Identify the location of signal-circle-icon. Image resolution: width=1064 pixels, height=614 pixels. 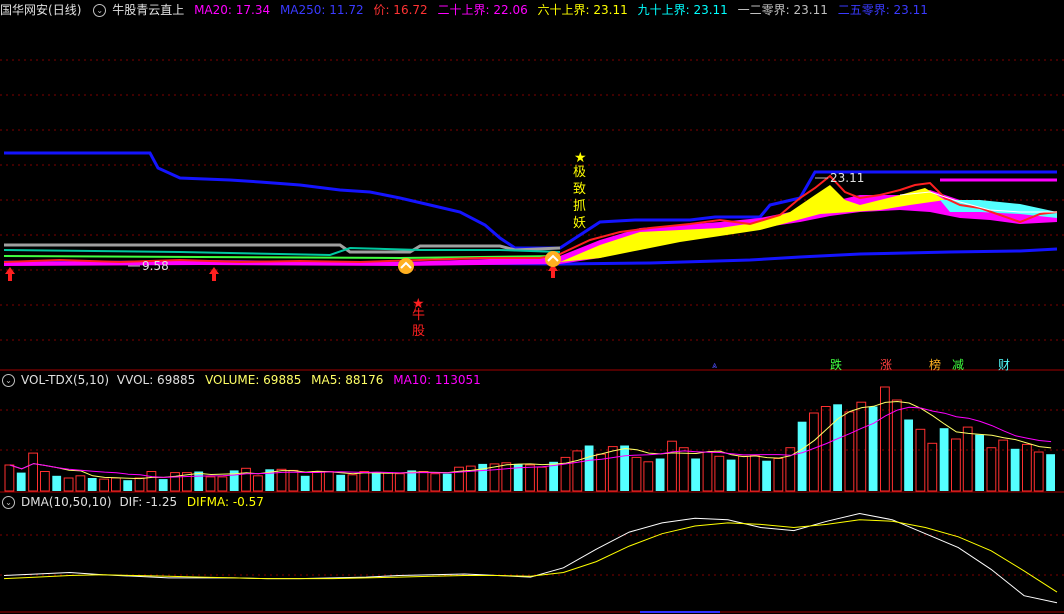
(553, 259).